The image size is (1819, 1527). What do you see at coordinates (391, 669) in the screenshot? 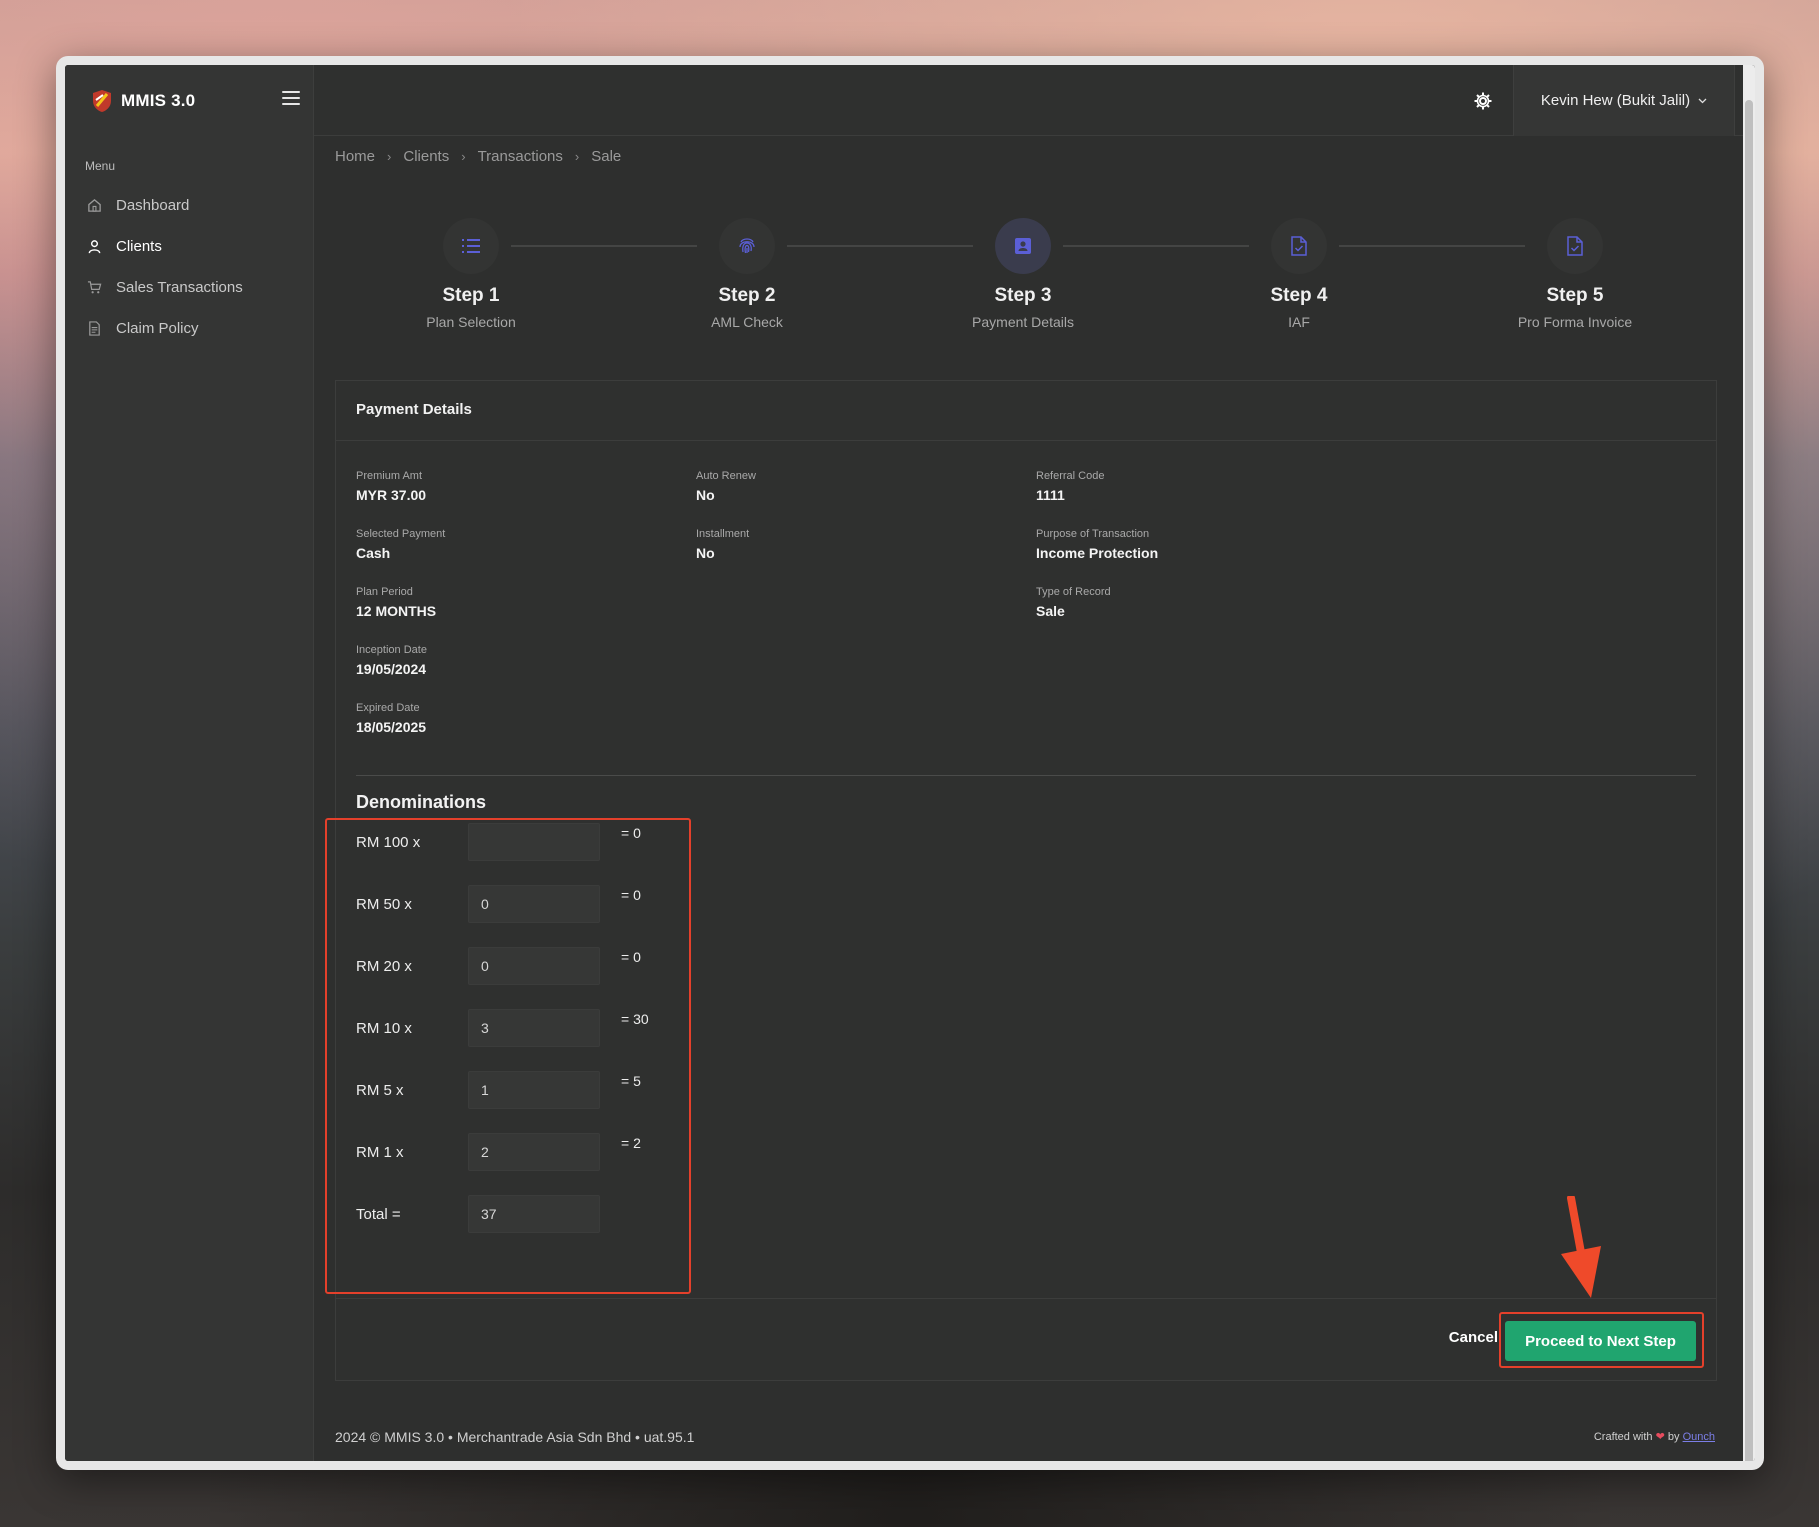
I see `field-value: 19/05/2024` at bounding box center [391, 669].